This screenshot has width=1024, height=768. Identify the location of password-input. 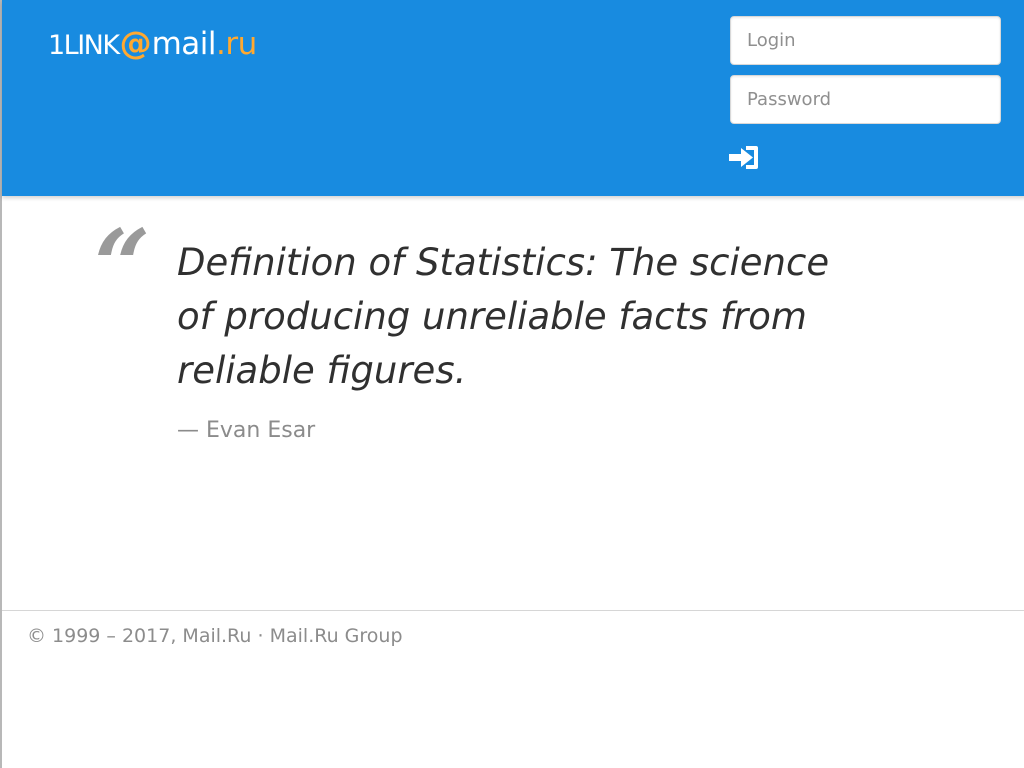
(865, 99).